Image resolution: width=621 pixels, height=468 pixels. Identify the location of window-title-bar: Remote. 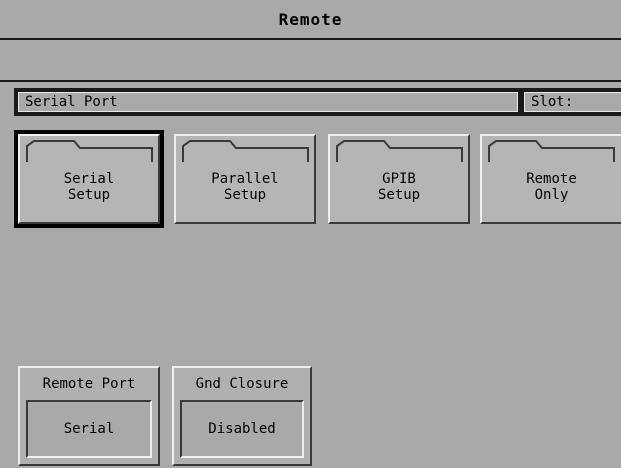
(310, 20).